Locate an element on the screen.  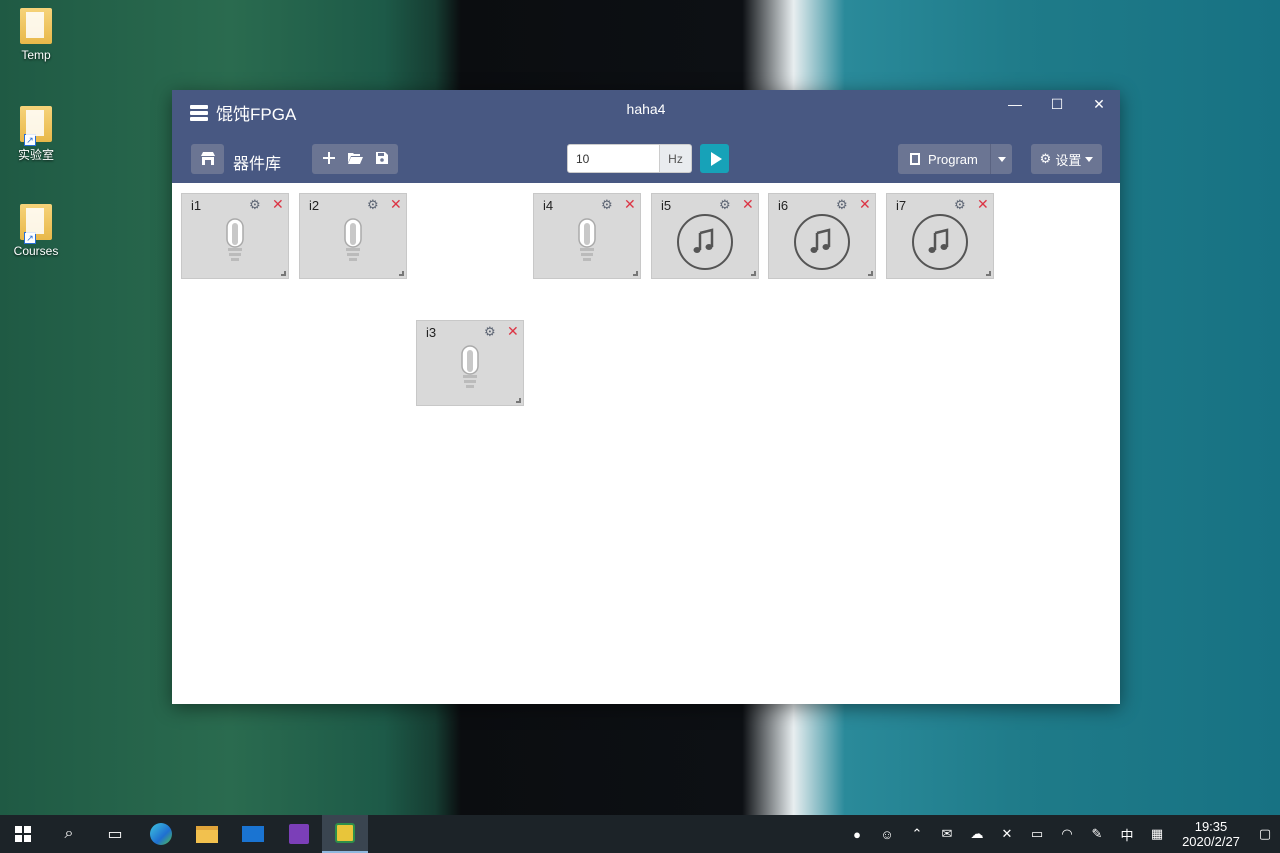
component-name: i7 is located at coordinates (901, 205).